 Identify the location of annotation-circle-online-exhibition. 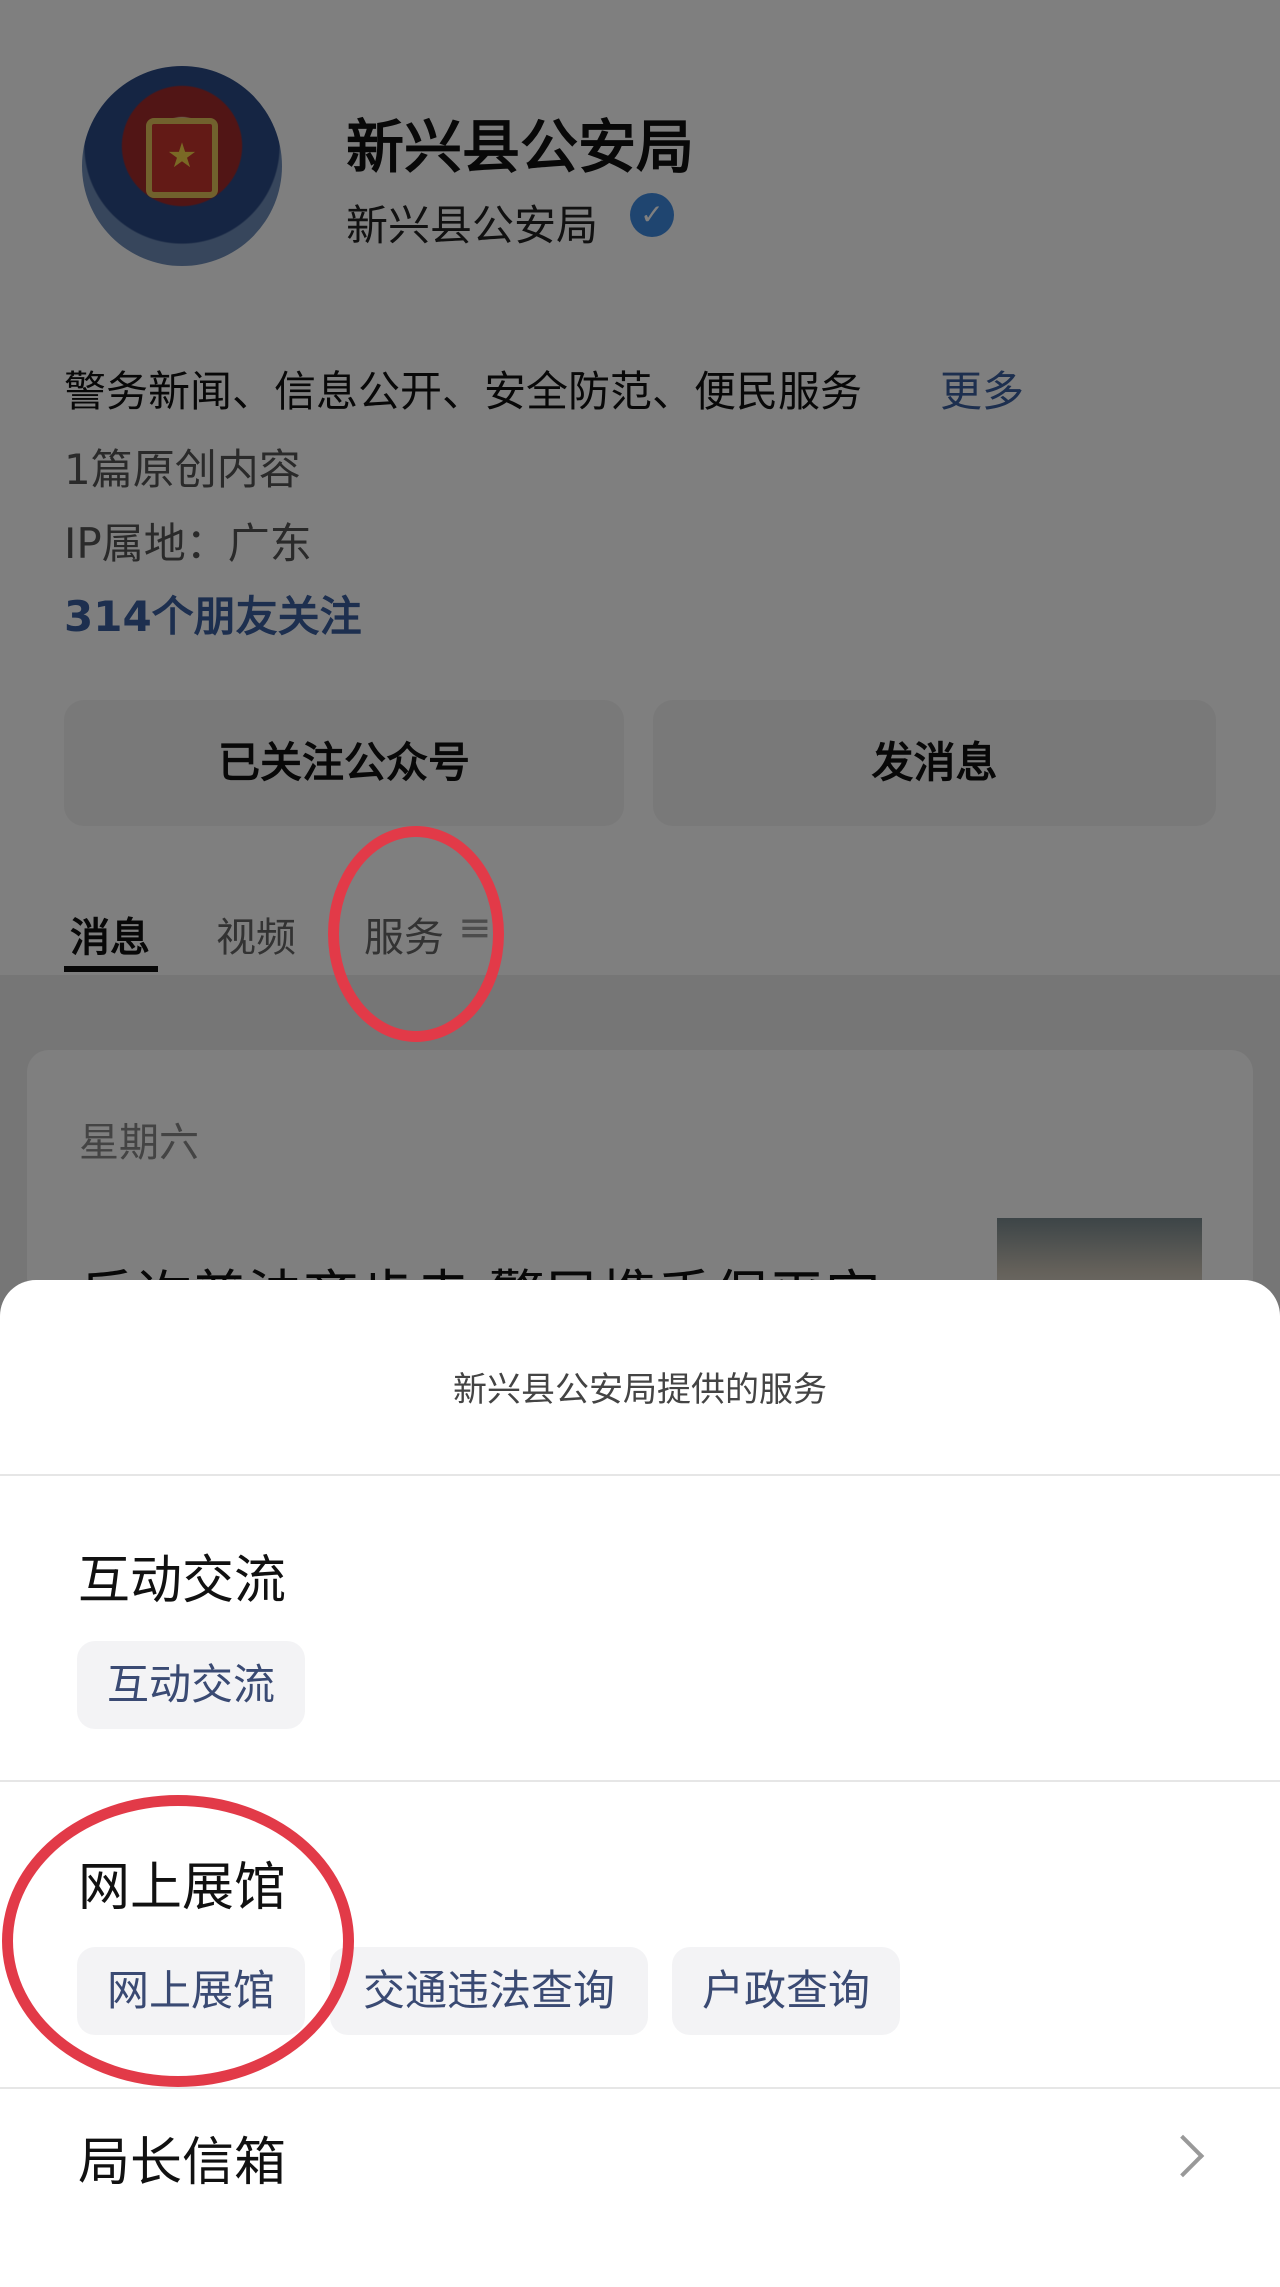
(178, 1941).